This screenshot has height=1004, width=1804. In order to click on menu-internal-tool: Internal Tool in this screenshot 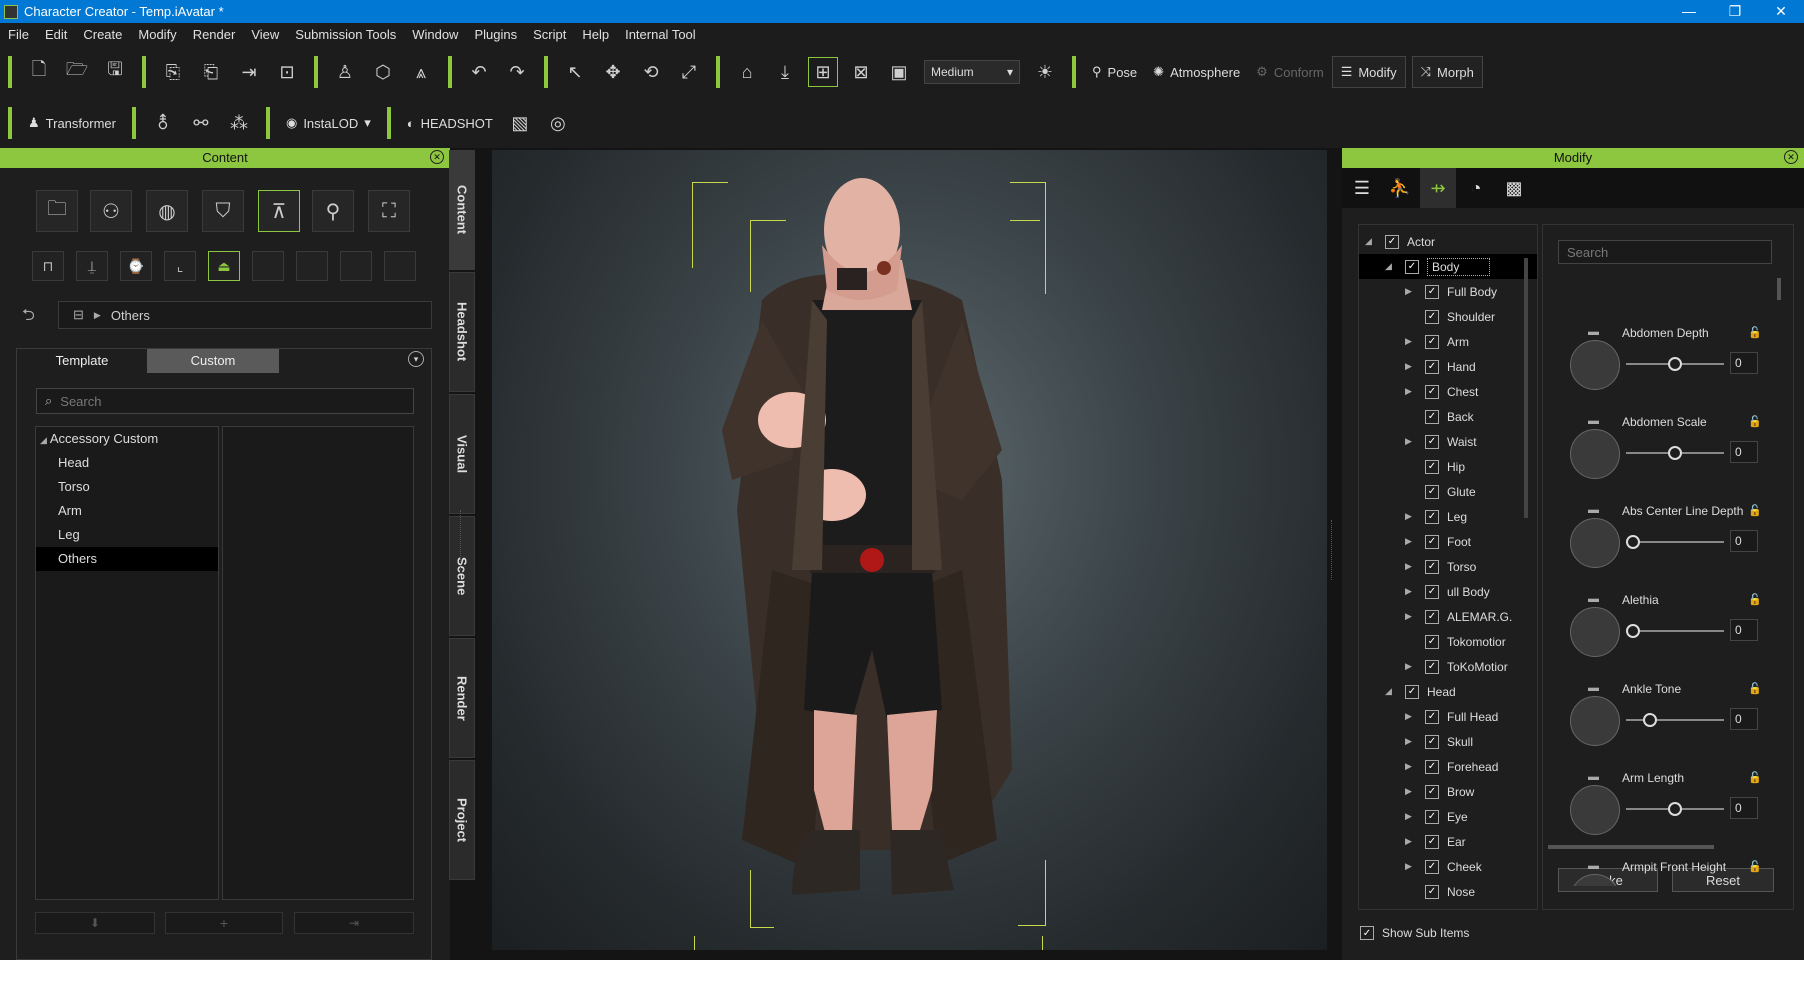, I will do `click(660, 34)`.